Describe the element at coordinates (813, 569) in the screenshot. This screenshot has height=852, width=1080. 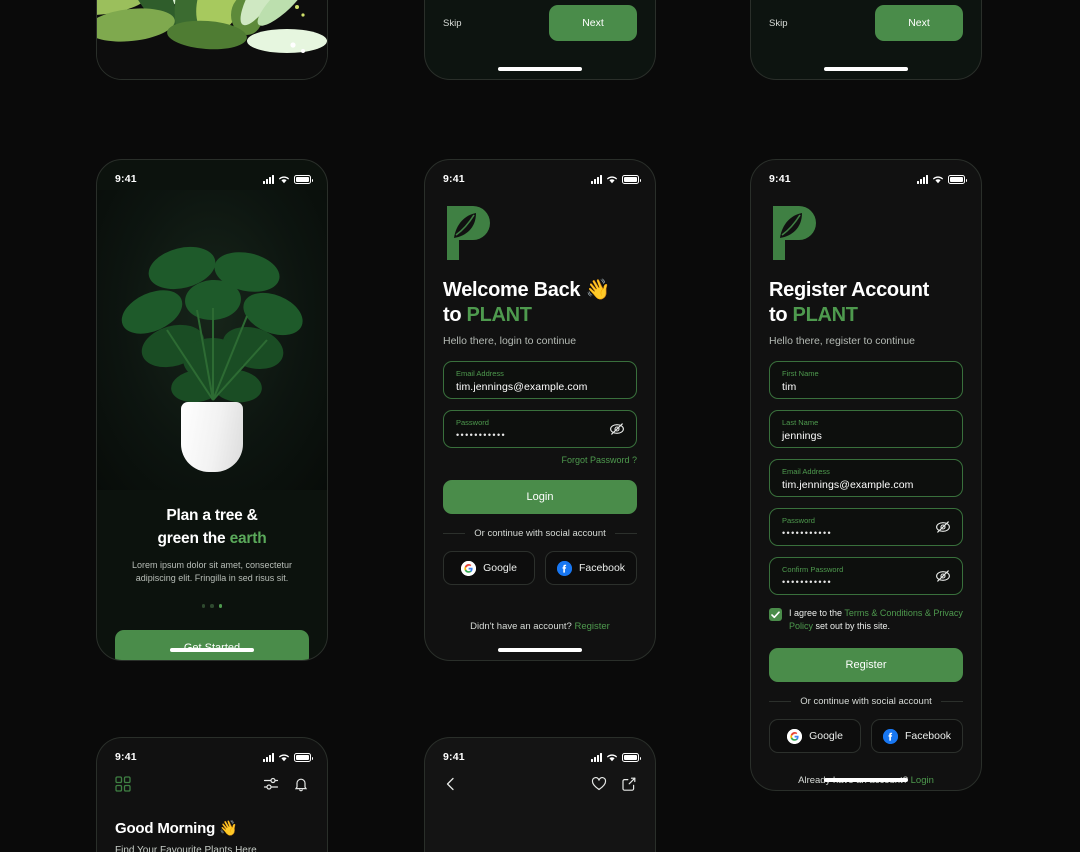
I see `confirm-password-label: Confirm Password` at that location.